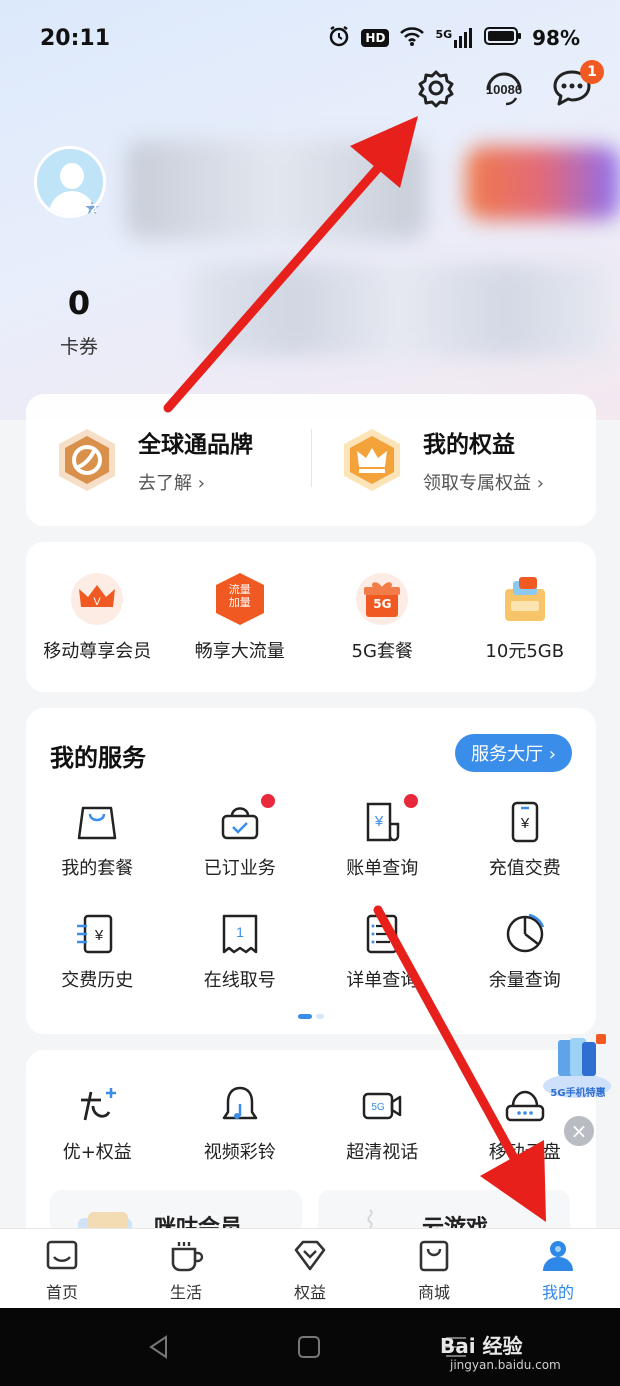  Describe the element at coordinates (382, 837) in the screenshot. I see `service-bill-query: ¥ 账单查询` at that location.